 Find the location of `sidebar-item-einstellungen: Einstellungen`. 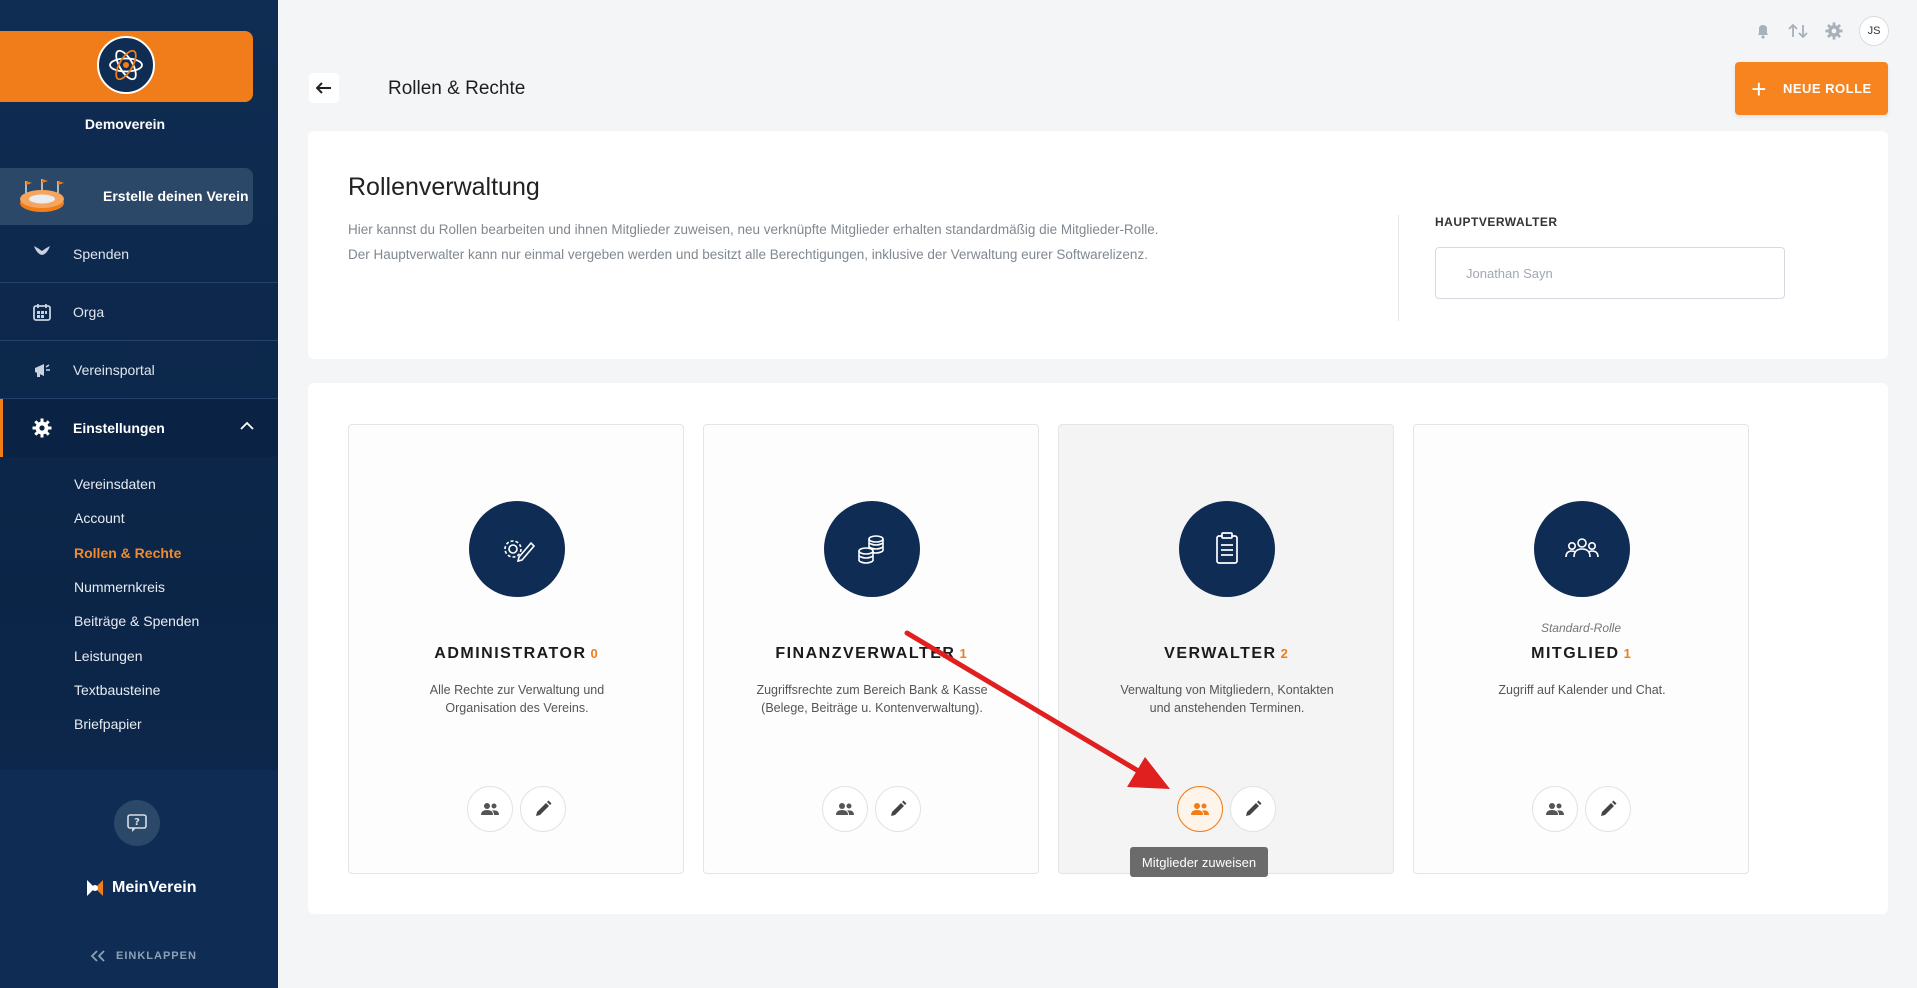

sidebar-item-einstellungen: Einstellungen is located at coordinates (139, 428).